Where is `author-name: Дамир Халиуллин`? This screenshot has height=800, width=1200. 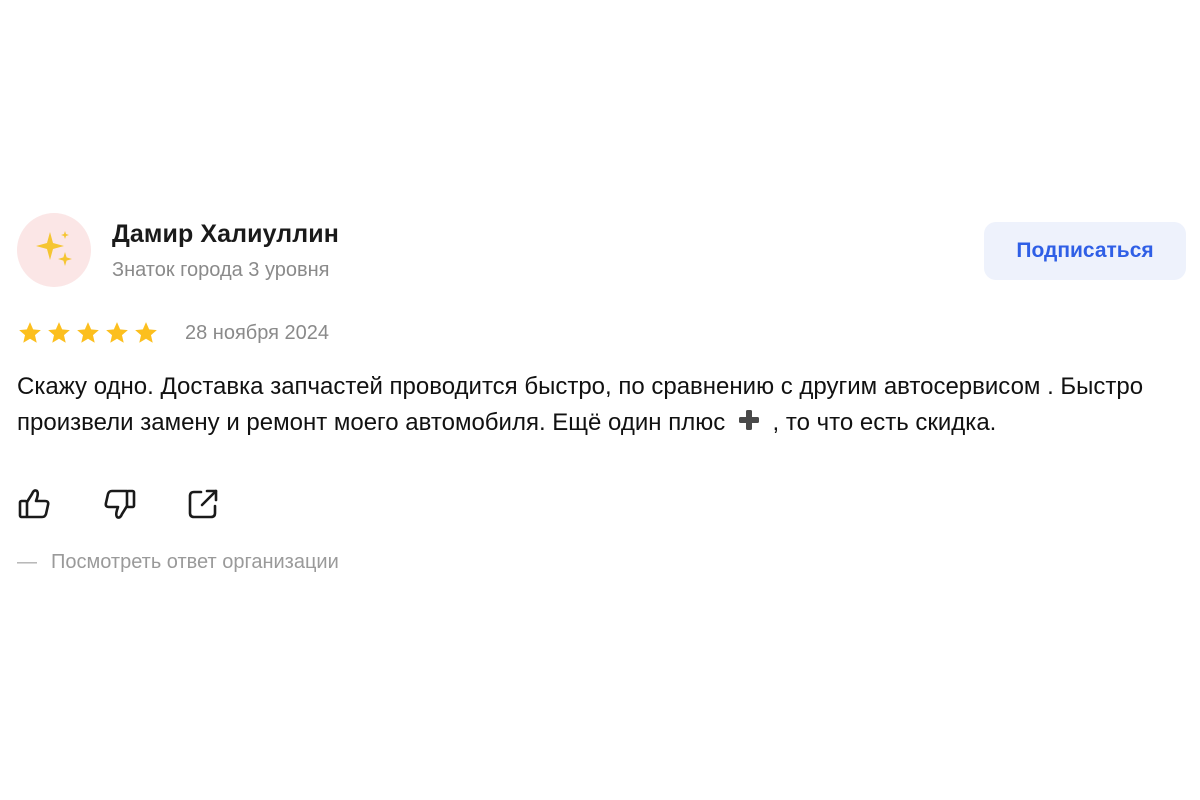 author-name: Дамир Халиуллин is located at coordinates (225, 234).